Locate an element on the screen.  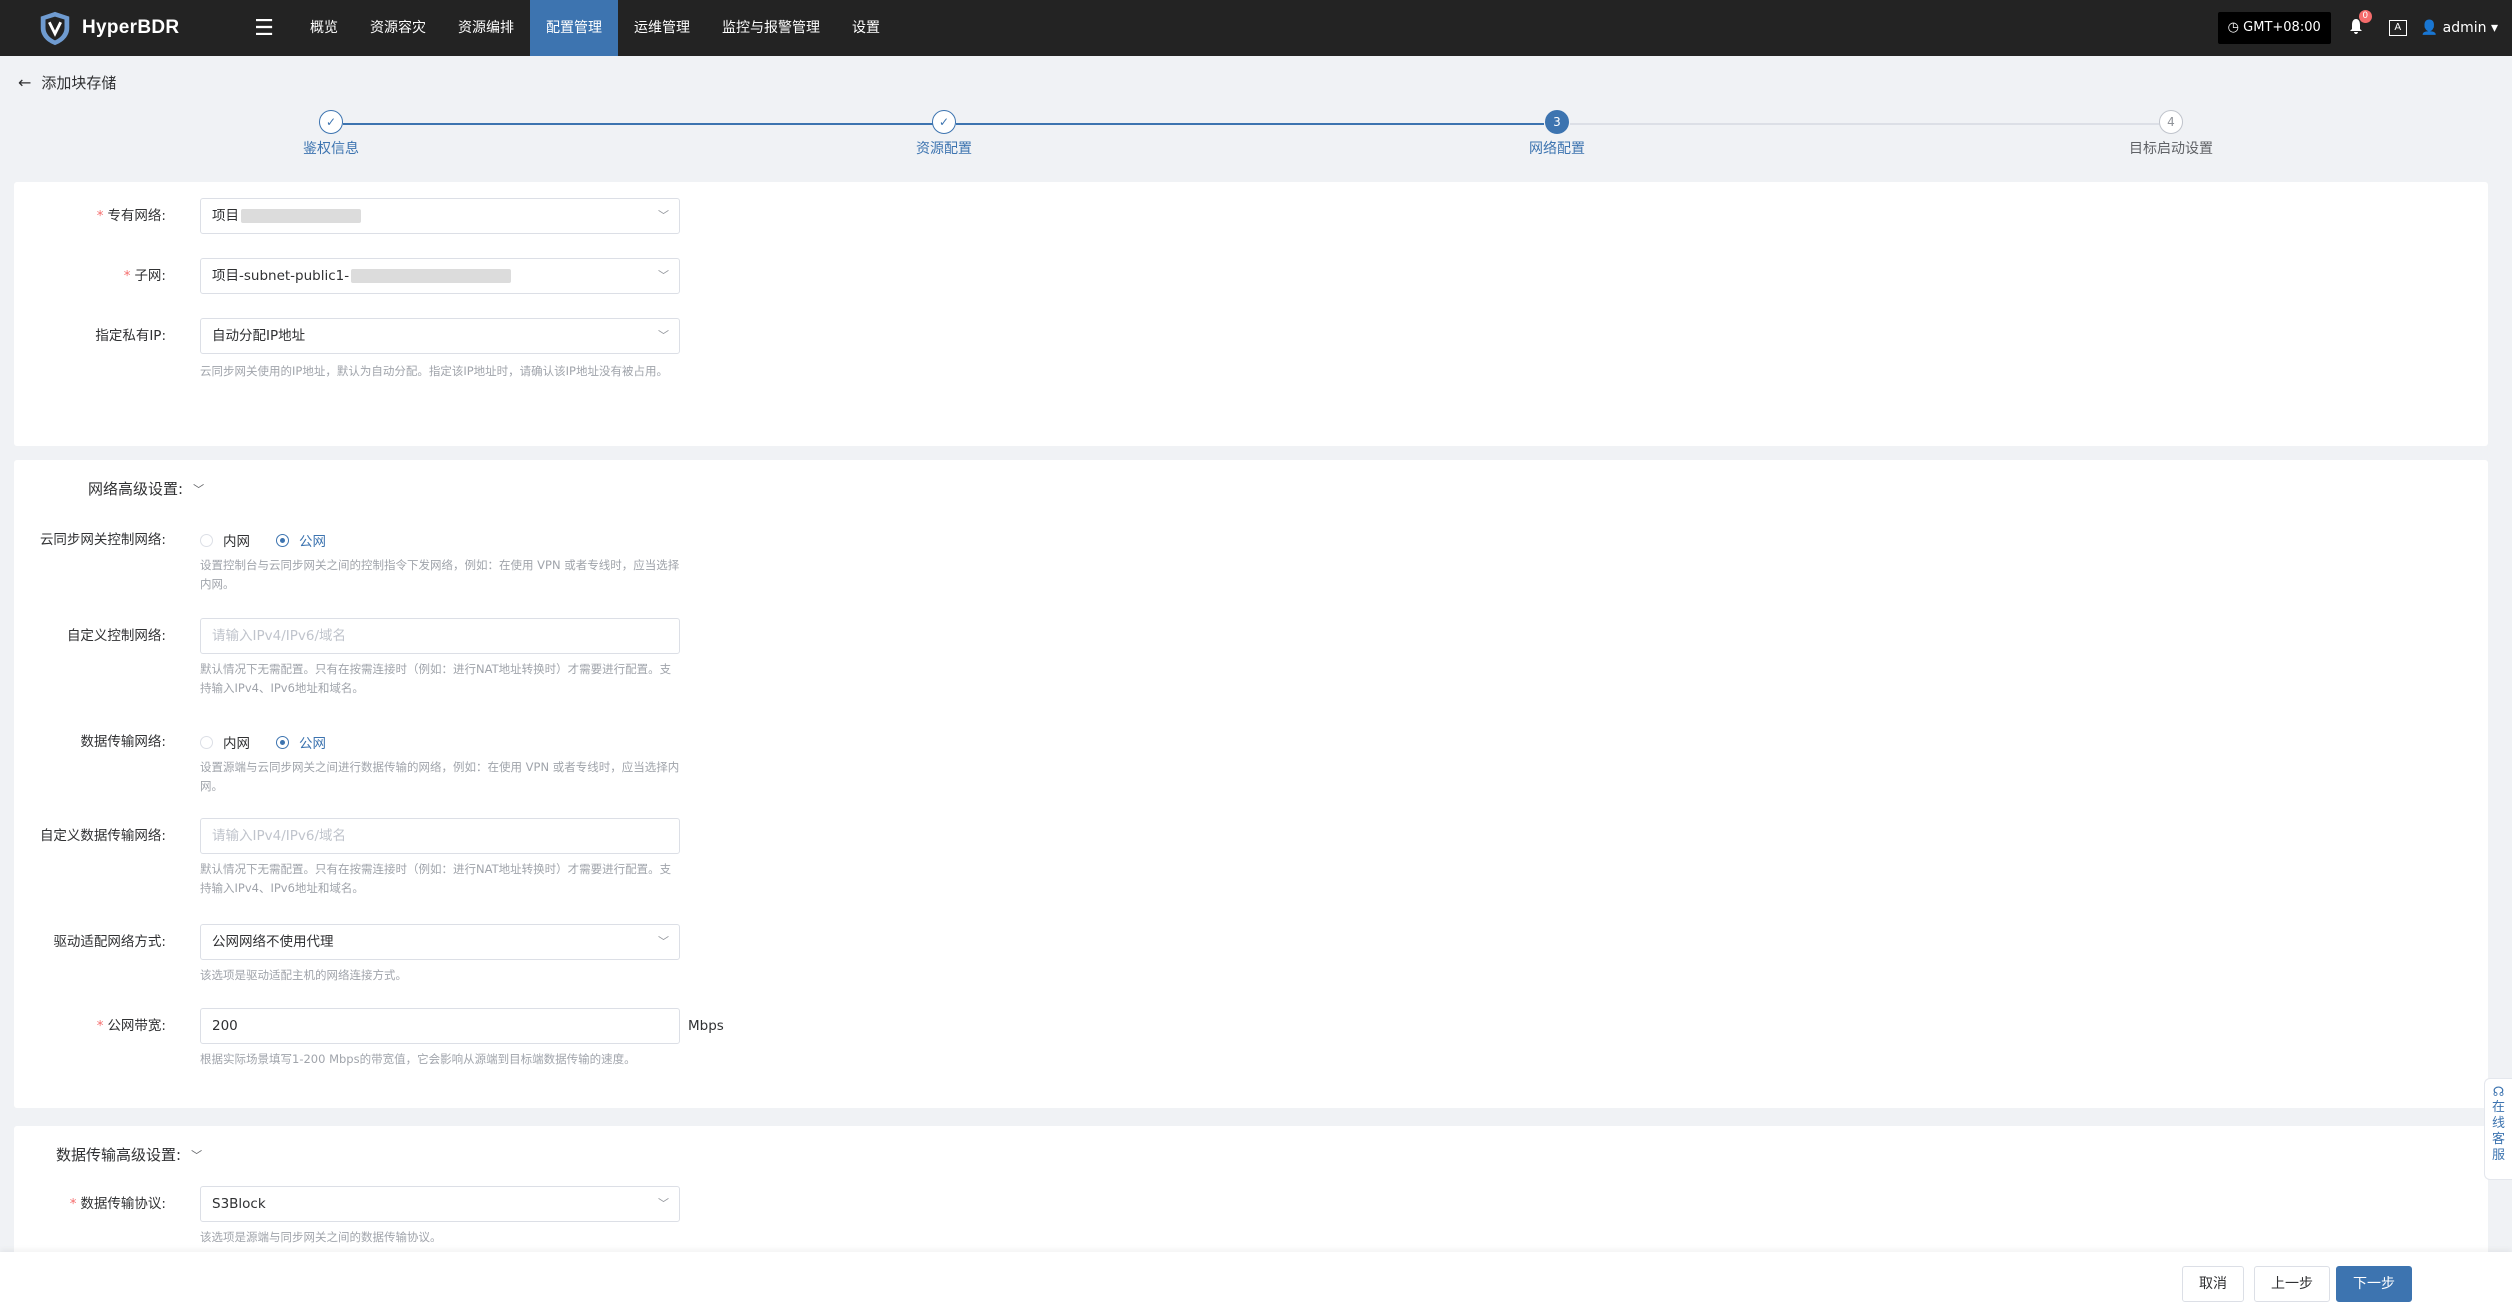
brand: HyperBDR is located at coordinates (126, 28).